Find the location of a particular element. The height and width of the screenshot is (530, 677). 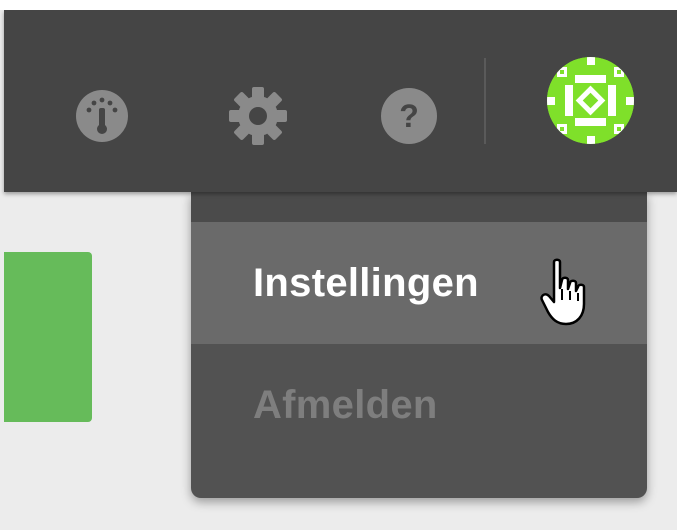

dashboard-button is located at coordinates (102, 116).